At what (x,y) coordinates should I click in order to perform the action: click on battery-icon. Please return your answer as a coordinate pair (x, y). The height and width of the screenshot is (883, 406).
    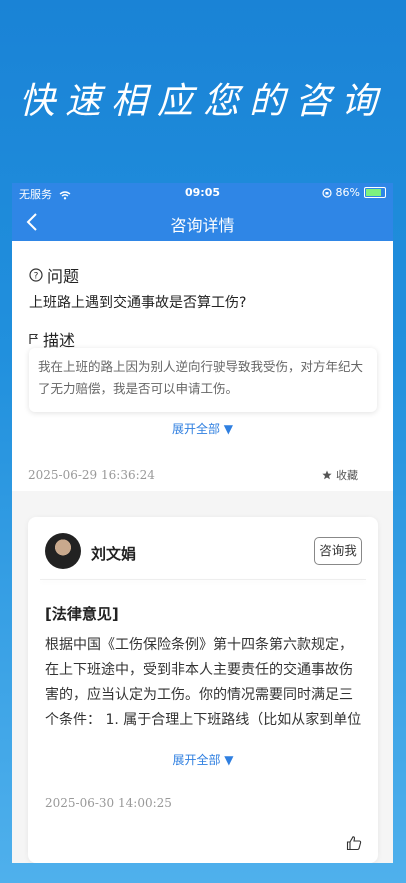
    Looking at the image, I should click on (375, 192).